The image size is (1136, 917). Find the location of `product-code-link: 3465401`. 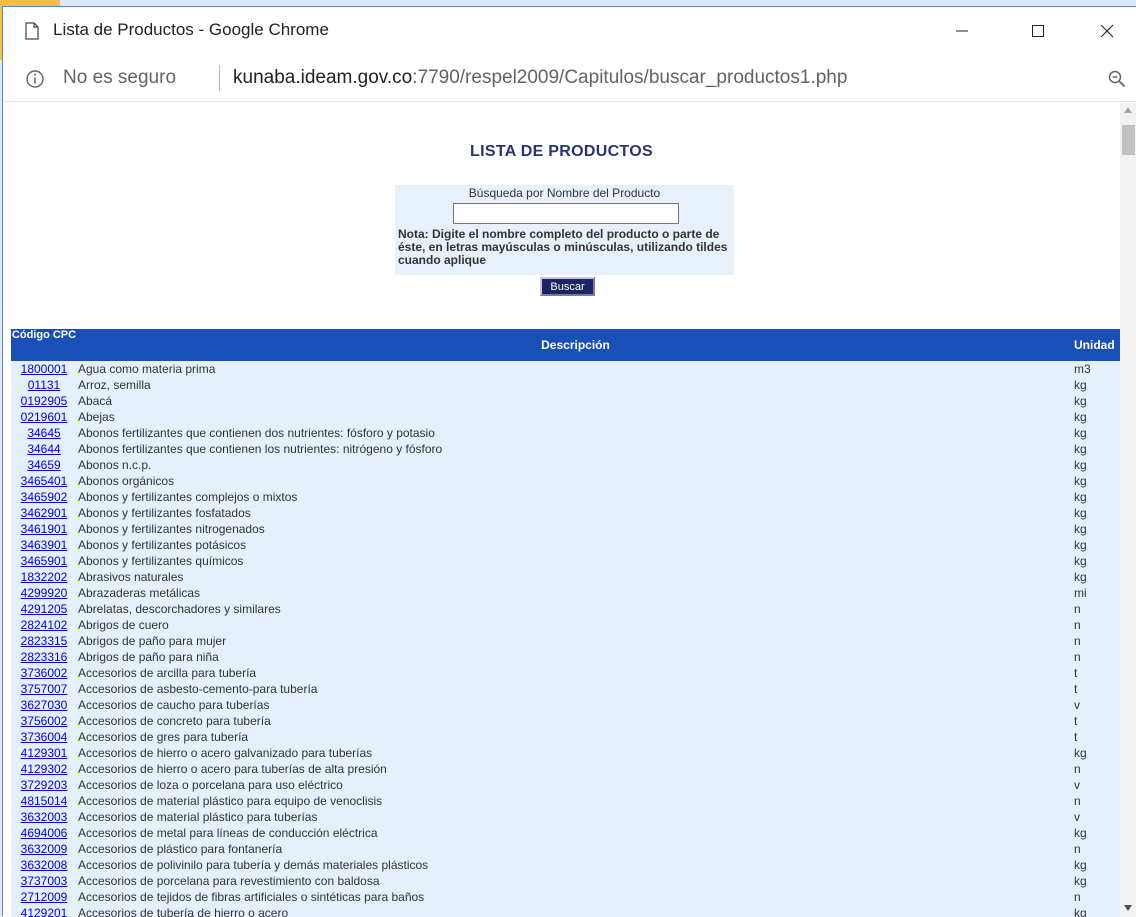

product-code-link: 3465401 is located at coordinates (44, 481).